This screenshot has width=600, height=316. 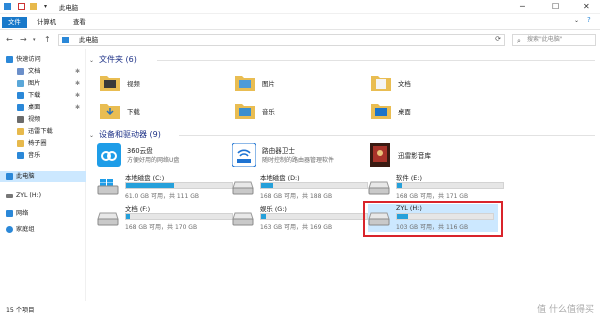 What do you see at coordinates (43, 59) in the screenshot?
I see `sidebar-item-quick-access: 快速访问` at bounding box center [43, 59].